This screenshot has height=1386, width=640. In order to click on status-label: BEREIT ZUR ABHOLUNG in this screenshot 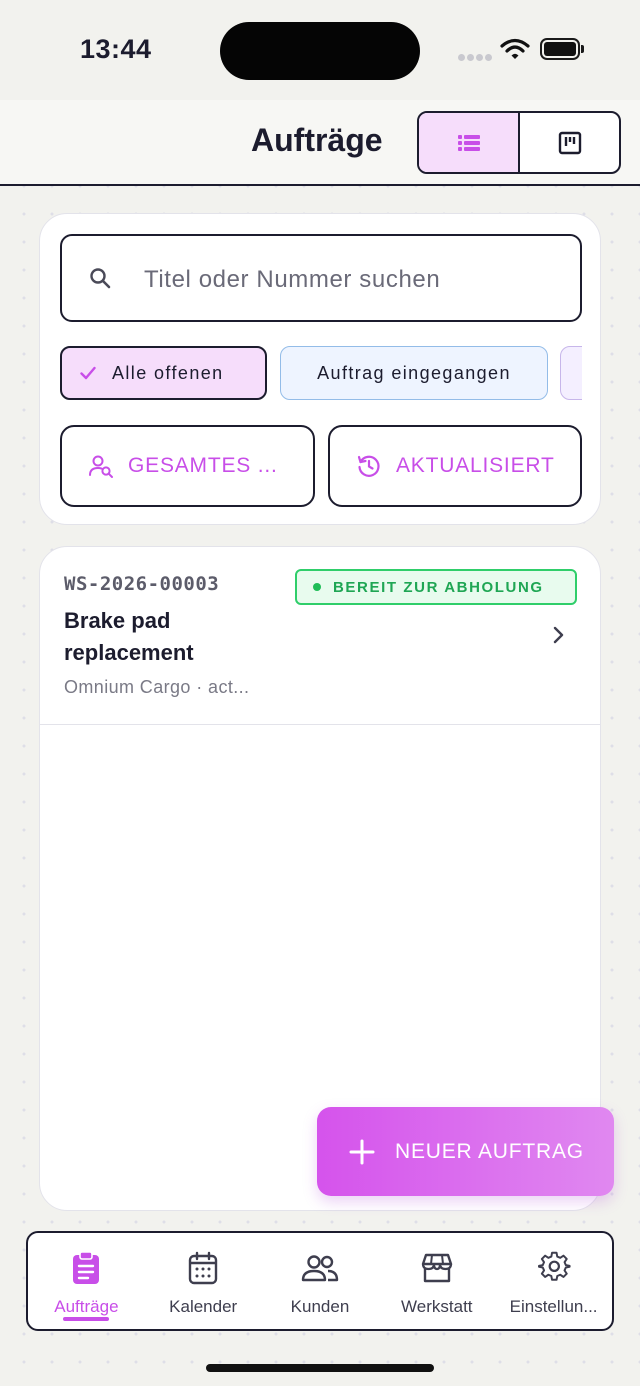, I will do `click(438, 587)`.